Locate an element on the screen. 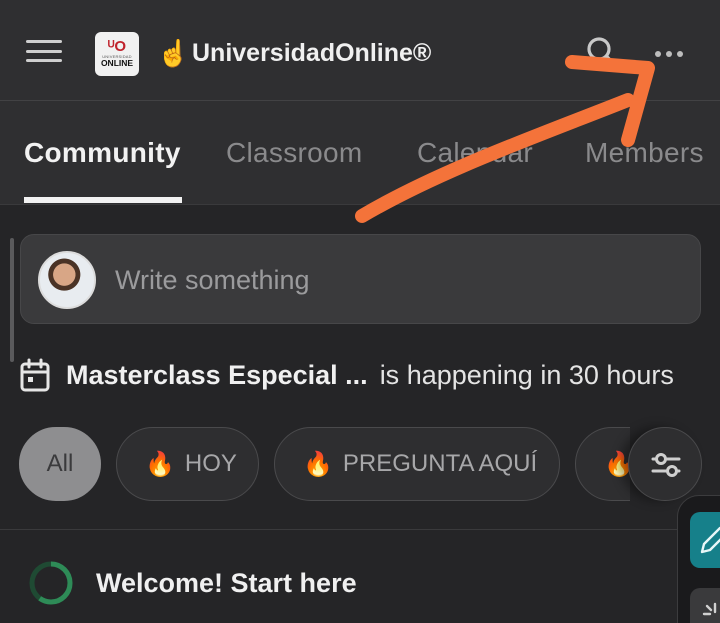  logo-mark: ᵁO is located at coordinates (117, 46).